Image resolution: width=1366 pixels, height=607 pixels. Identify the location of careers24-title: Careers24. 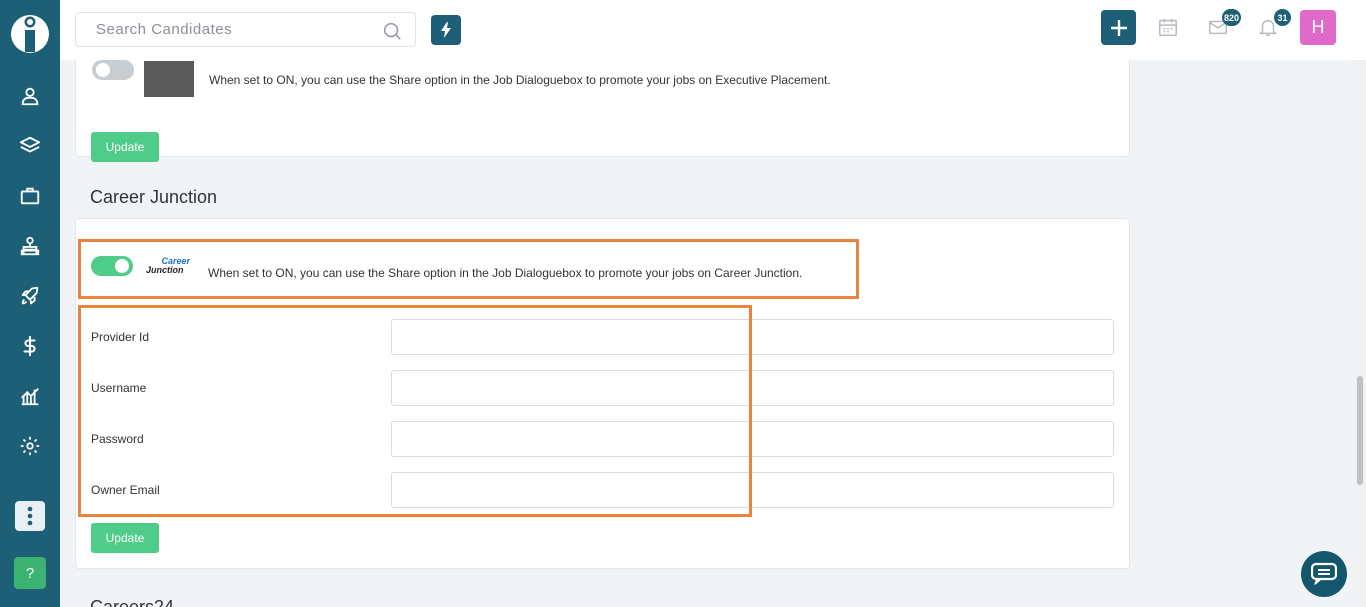
(132, 602).